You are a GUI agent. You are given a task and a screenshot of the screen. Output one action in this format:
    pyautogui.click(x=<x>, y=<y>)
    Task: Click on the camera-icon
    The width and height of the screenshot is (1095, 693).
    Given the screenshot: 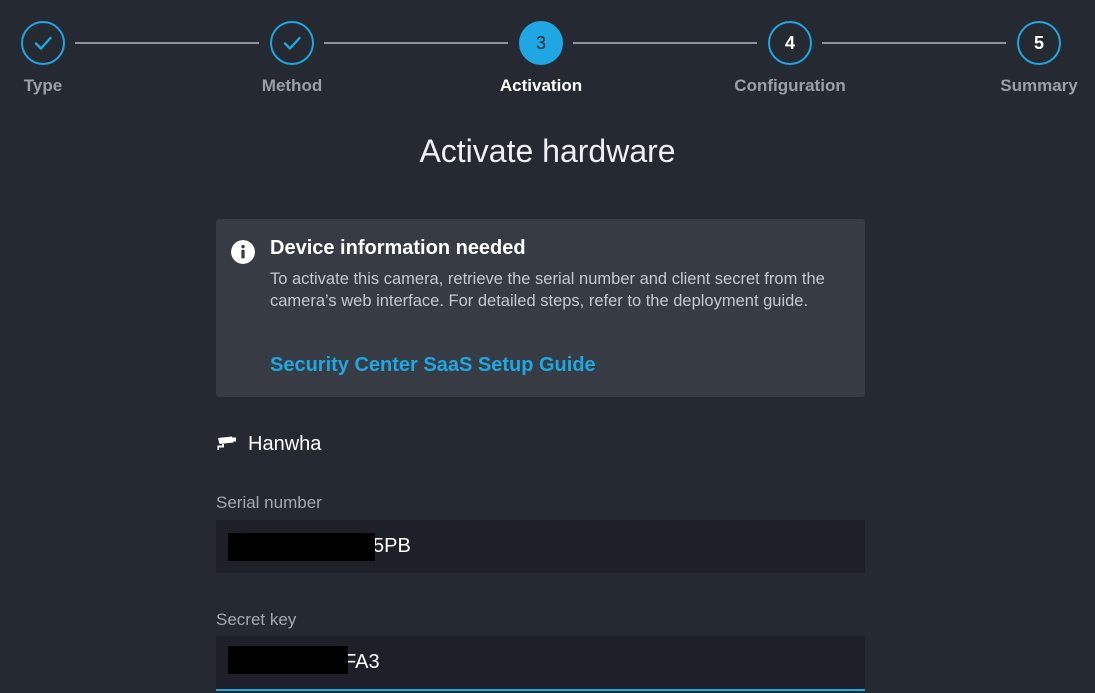 What is the action you would take?
    pyautogui.click(x=226, y=443)
    